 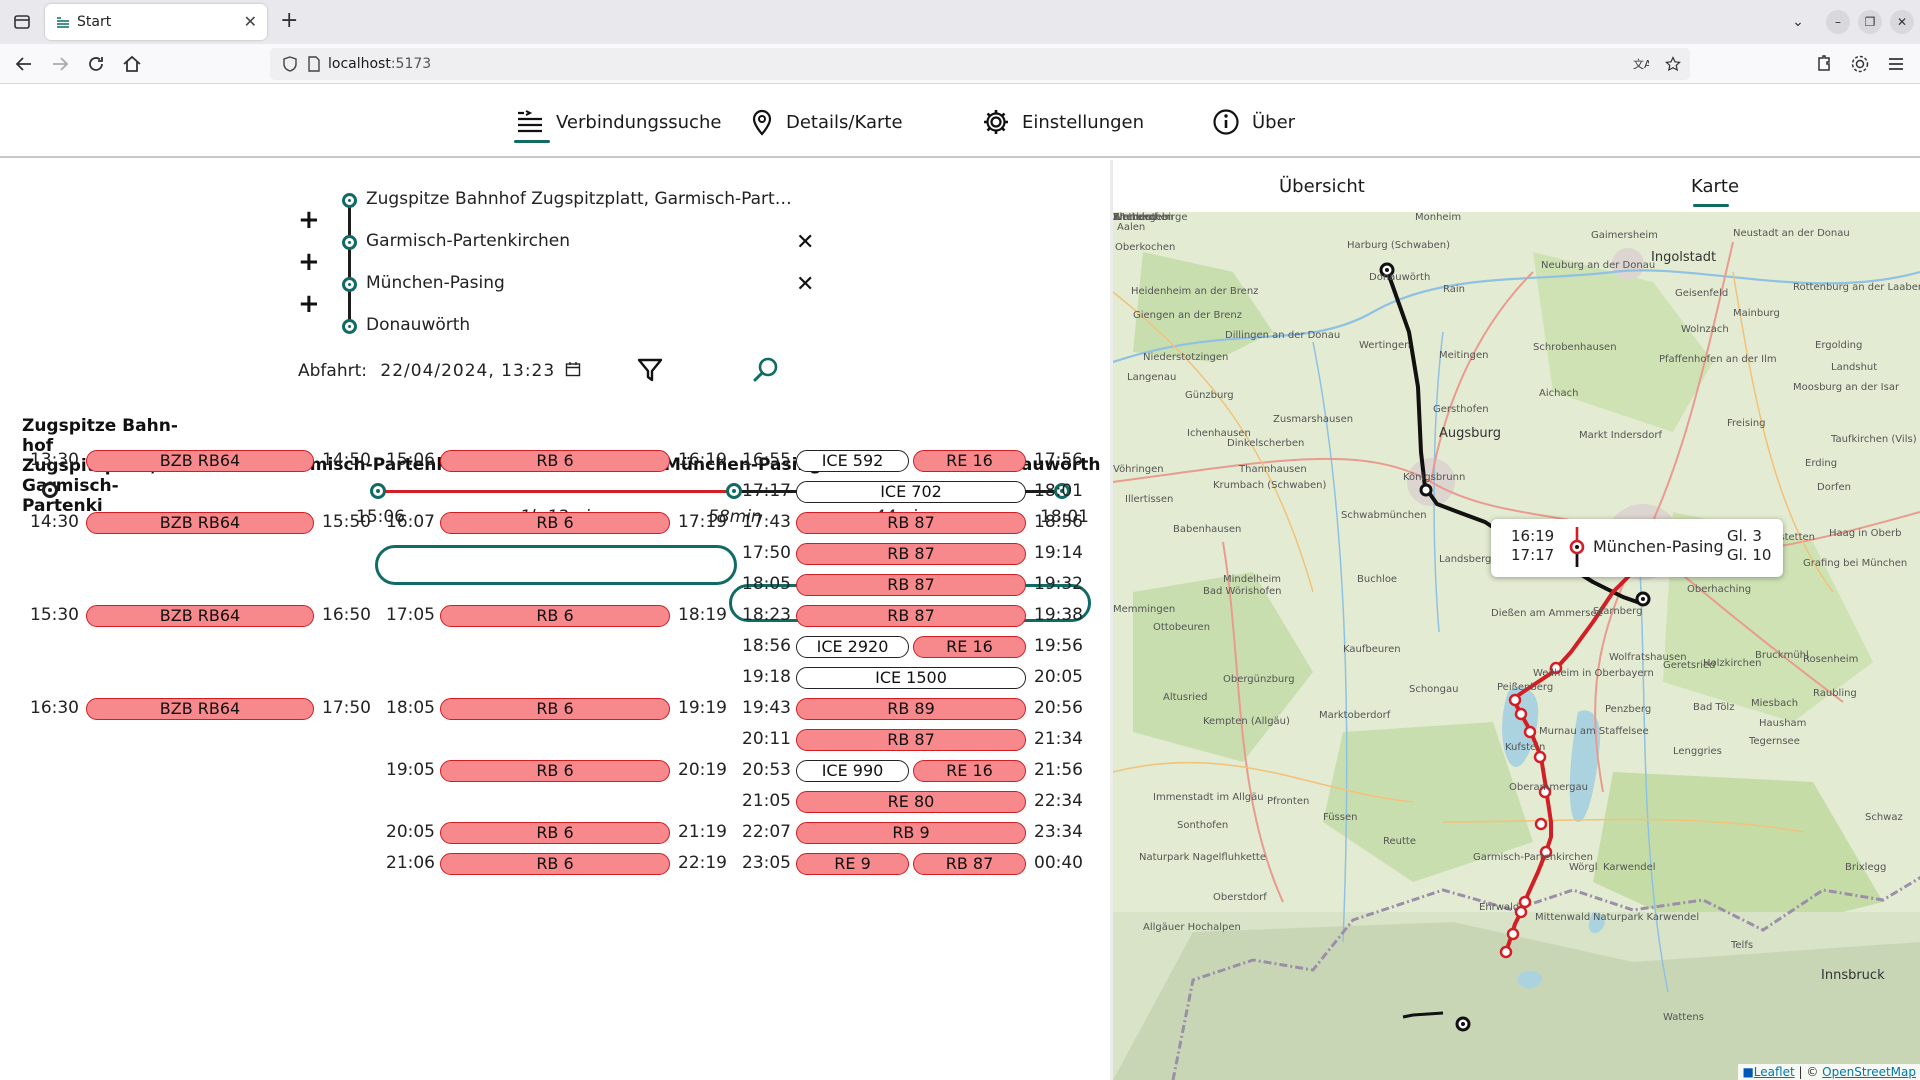 I want to click on map-place-label: Rosenheim, so click(x=1831, y=659).